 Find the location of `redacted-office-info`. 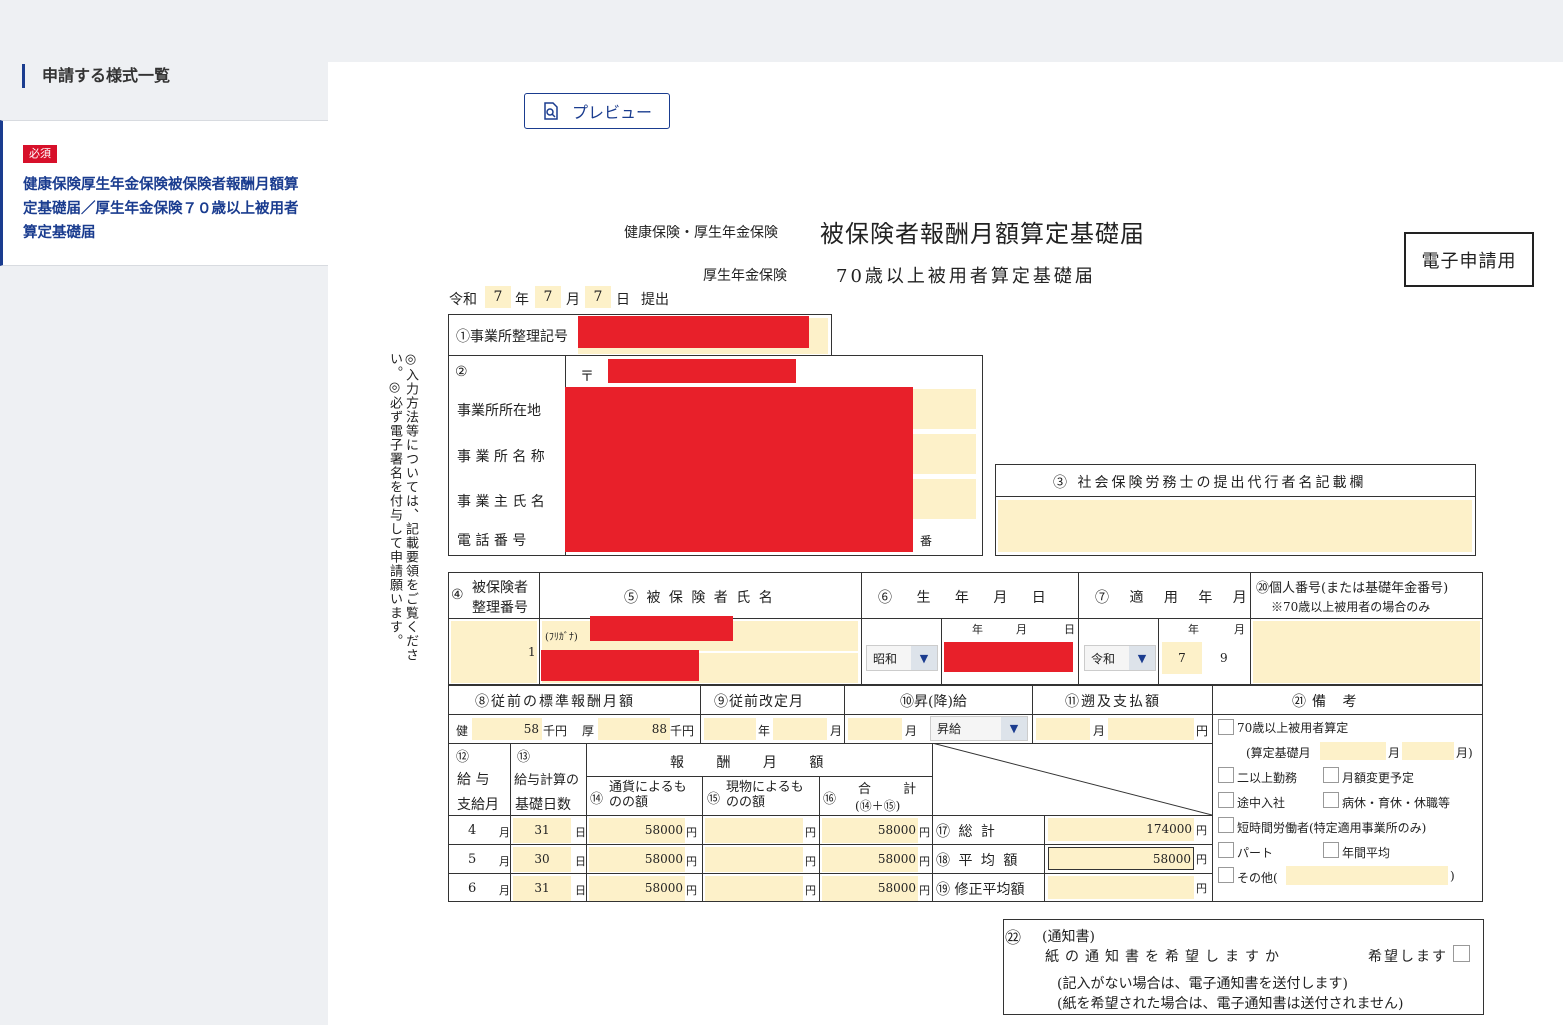

redacted-office-info is located at coordinates (739, 469).